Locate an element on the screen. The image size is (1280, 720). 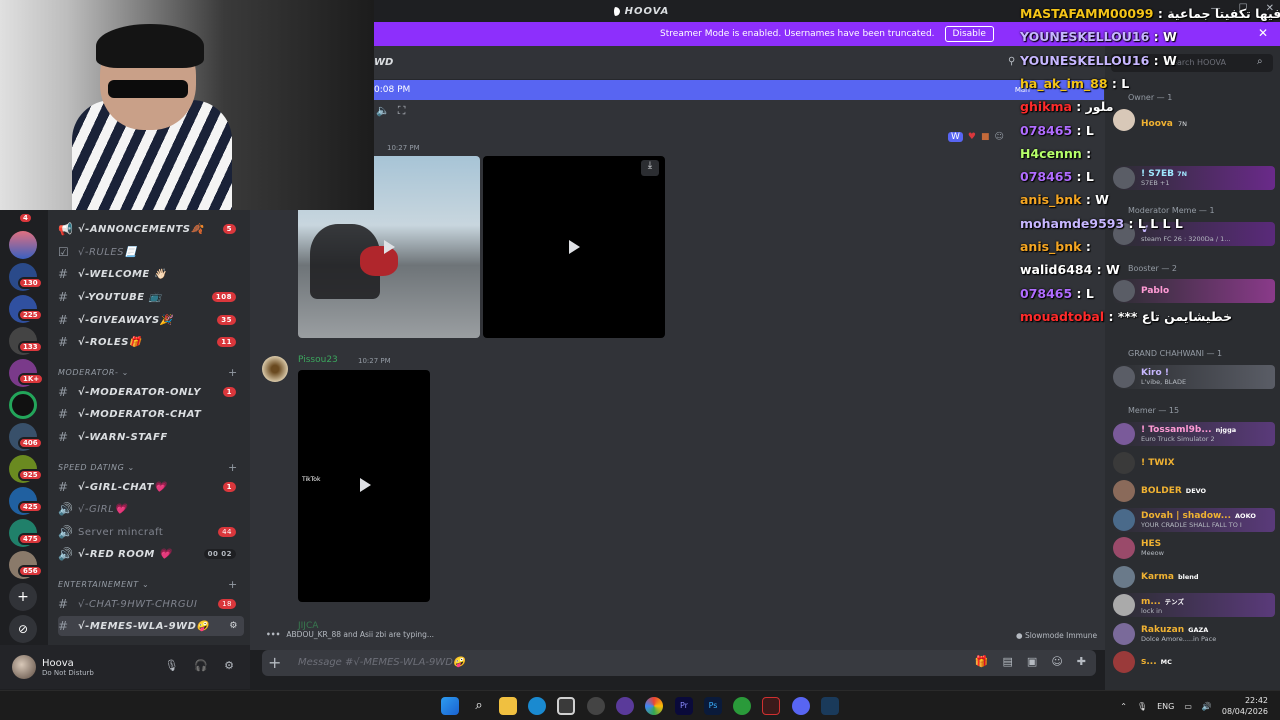
voice-channel-item: 🔊 Server mincraft 44 is located at coordinates (151, 532).